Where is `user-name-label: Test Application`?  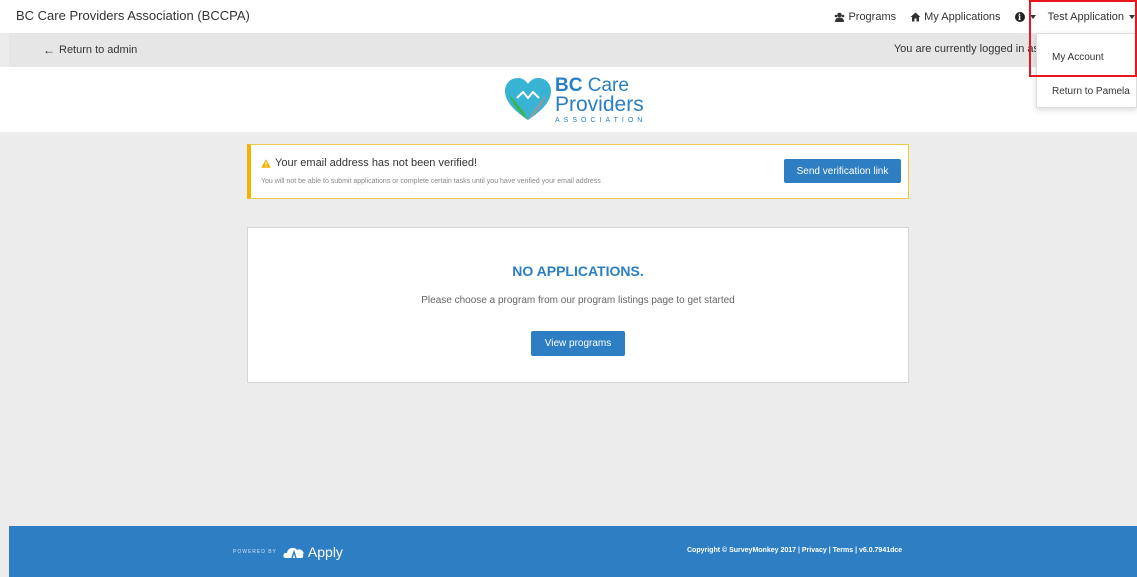
user-name-label: Test Application is located at coordinates (1085, 16).